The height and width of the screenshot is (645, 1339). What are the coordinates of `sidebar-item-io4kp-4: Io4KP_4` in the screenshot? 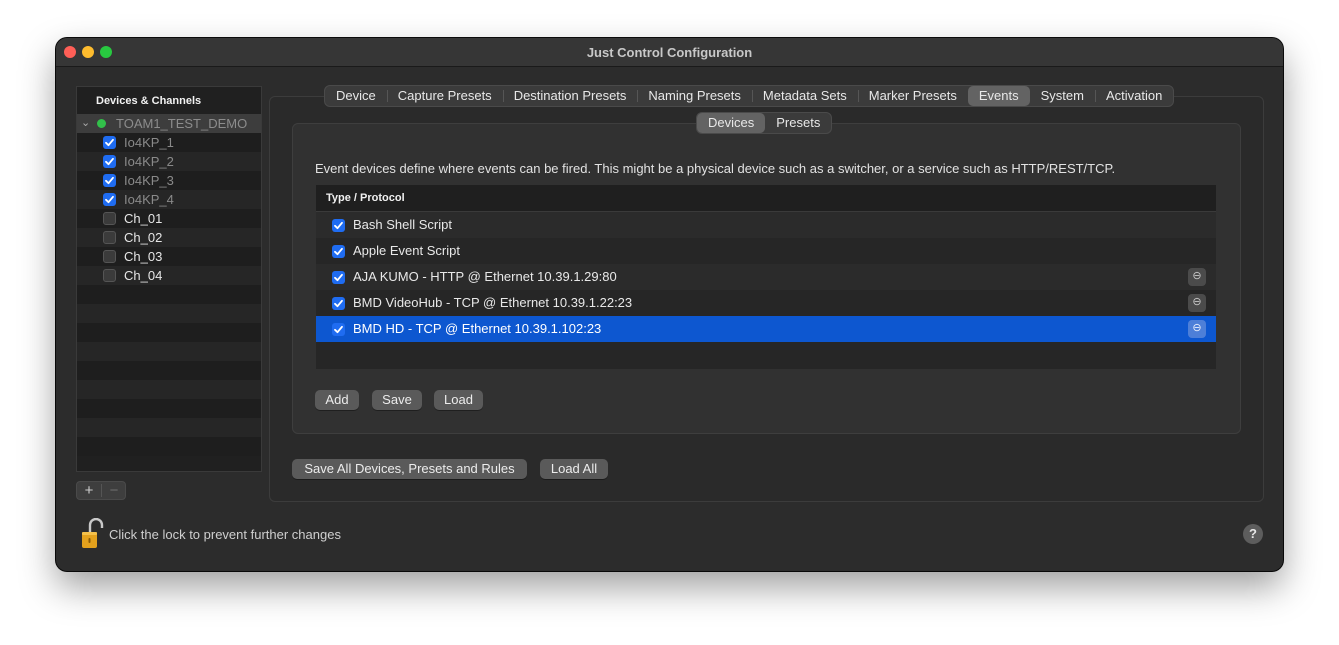 It's located at (169, 199).